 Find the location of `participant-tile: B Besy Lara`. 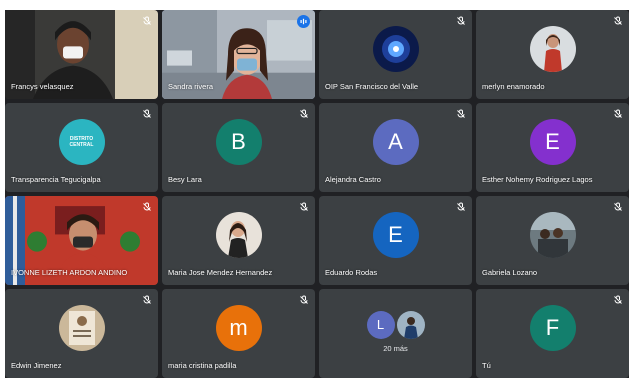

participant-tile: B Besy Lara is located at coordinates (238, 147).